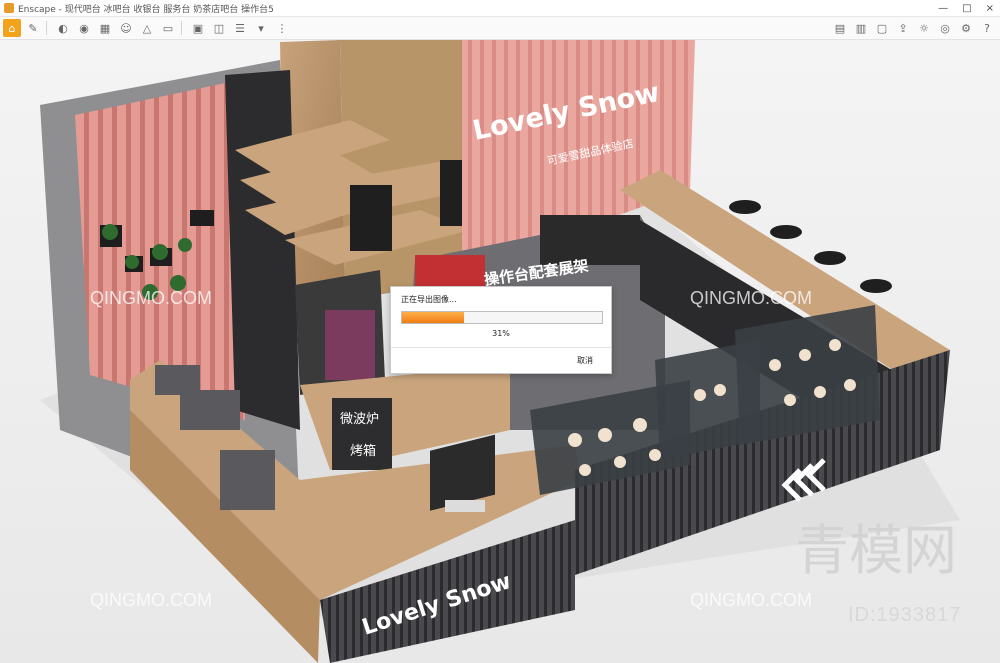 This screenshot has height=663, width=1000. What do you see at coordinates (12, 28) in the screenshot?
I see `home-icon: ⌂` at bounding box center [12, 28].